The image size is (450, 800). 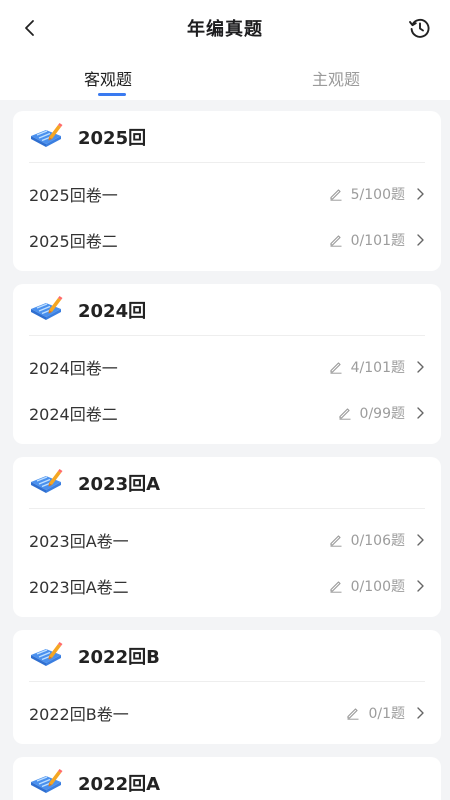 I want to click on progress-text: 0/99题, so click(x=382, y=414).